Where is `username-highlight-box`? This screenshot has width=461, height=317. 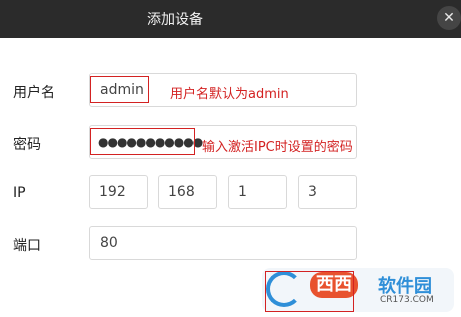
username-highlight-box is located at coordinates (119, 89).